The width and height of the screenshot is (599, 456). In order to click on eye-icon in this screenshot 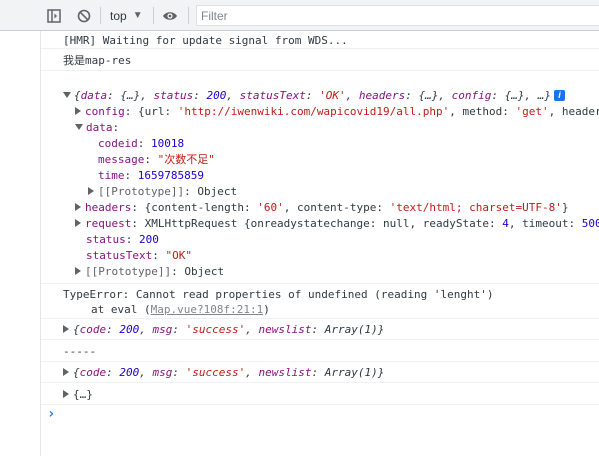, I will do `click(170, 15)`.